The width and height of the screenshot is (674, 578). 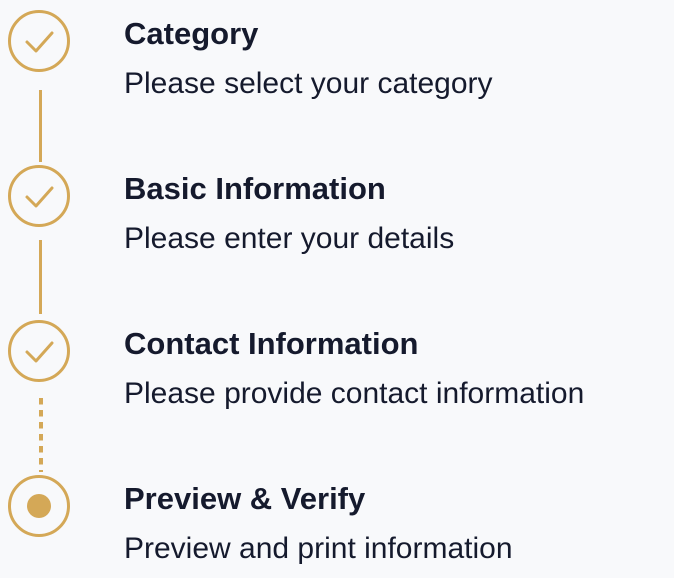 What do you see at coordinates (318, 548) in the screenshot?
I see `step-subtitle: Preview and print information` at bounding box center [318, 548].